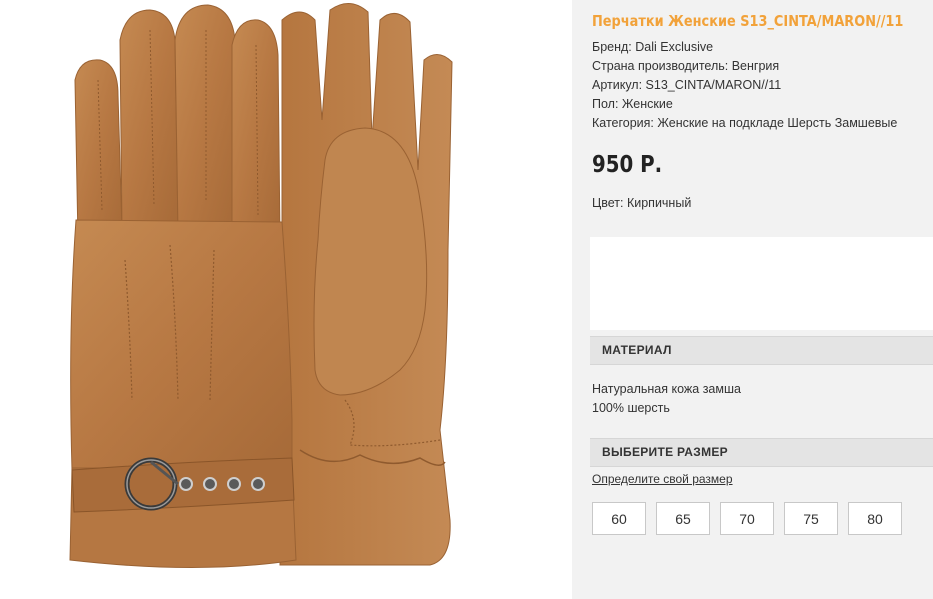 This screenshot has width=933, height=599. What do you see at coordinates (687, 85) in the screenshot?
I see `spec-article: Артикул: S13_CINTA/MARON//11` at bounding box center [687, 85].